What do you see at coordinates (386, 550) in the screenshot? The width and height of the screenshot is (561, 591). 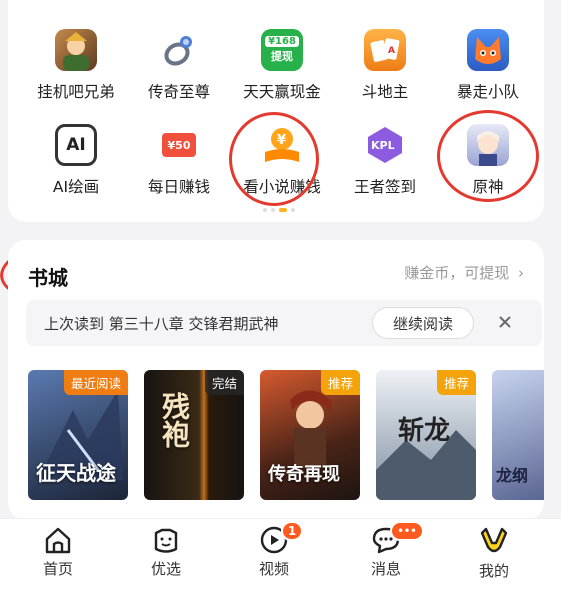 I see `nav-messages: 消息 •••` at bounding box center [386, 550].